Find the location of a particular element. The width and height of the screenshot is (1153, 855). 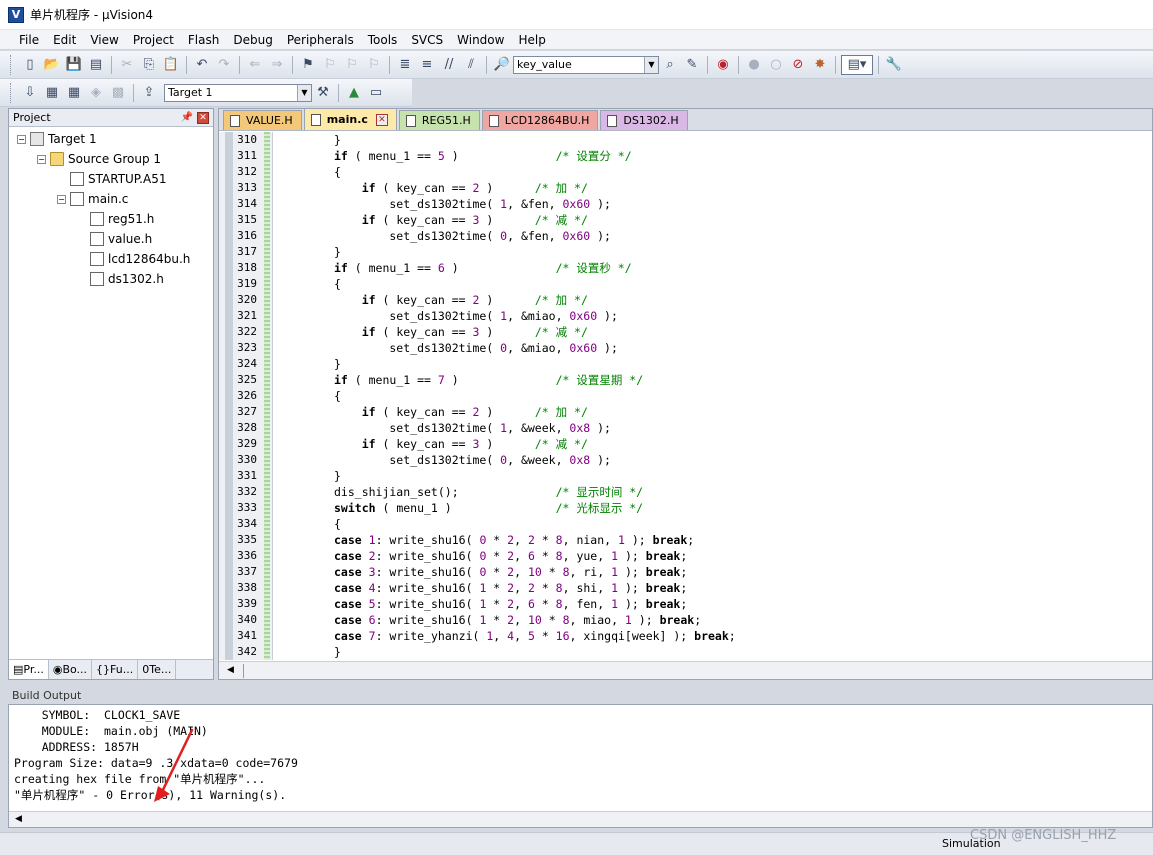

tree-item: − Target 1 is located at coordinates (111, 139).